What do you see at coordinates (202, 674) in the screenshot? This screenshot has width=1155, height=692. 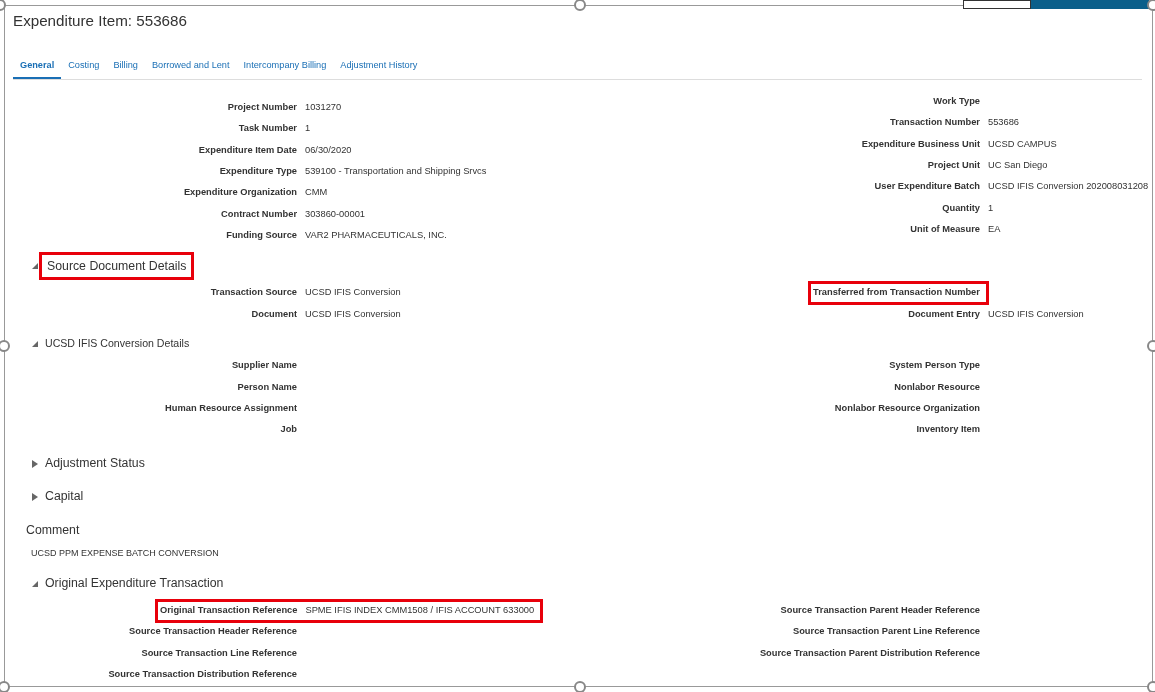 I see `field-label: Source Transaction Distribution Reference` at bounding box center [202, 674].